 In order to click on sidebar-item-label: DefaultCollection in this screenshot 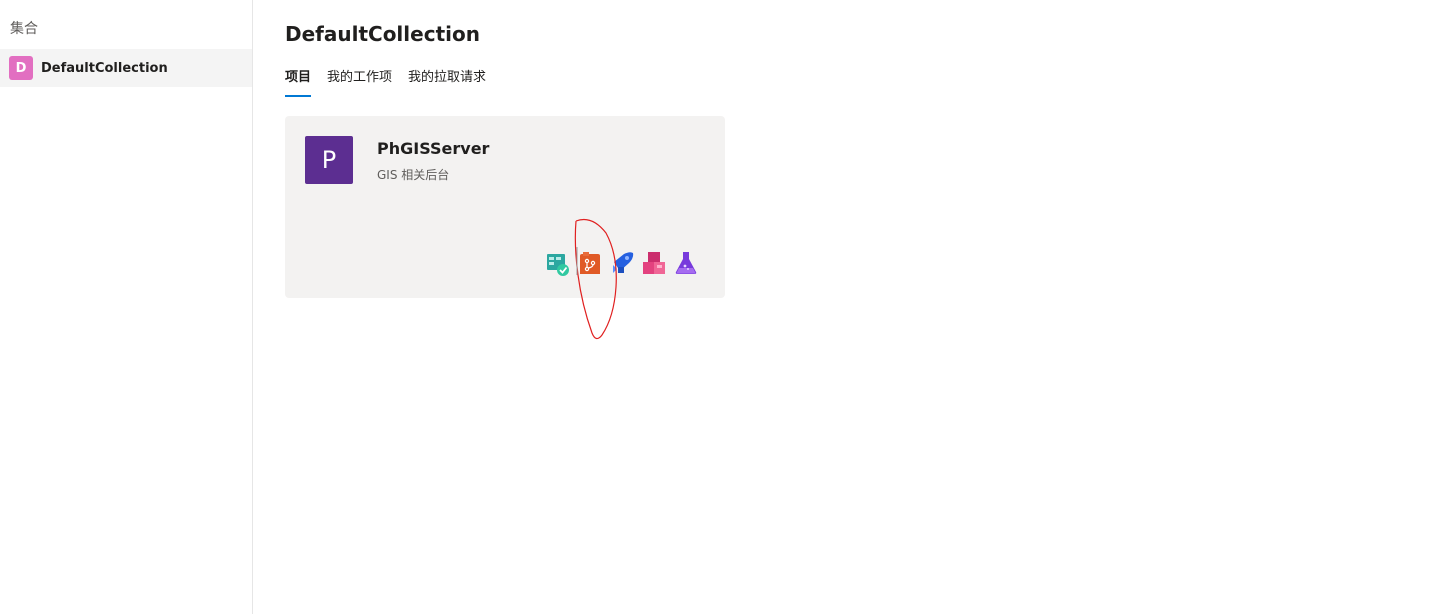, I will do `click(104, 68)`.